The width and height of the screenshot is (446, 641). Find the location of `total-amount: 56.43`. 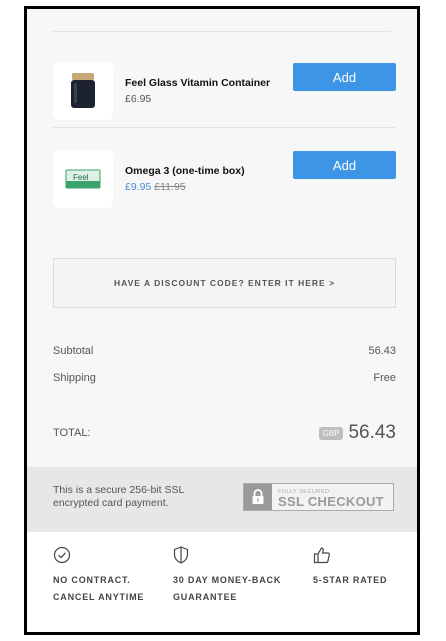

total-amount: 56.43 is located at coordinates (372, 432).